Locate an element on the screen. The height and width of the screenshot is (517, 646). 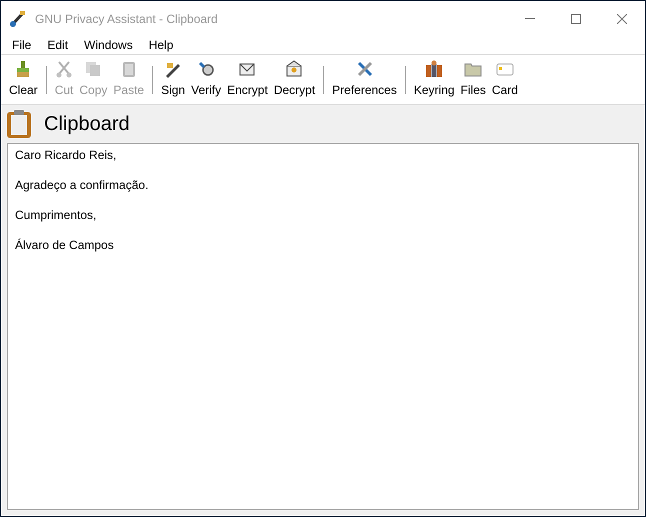
window-title: GNU Privacy Assistant - Clipboard is located at coordinates (126, 19).